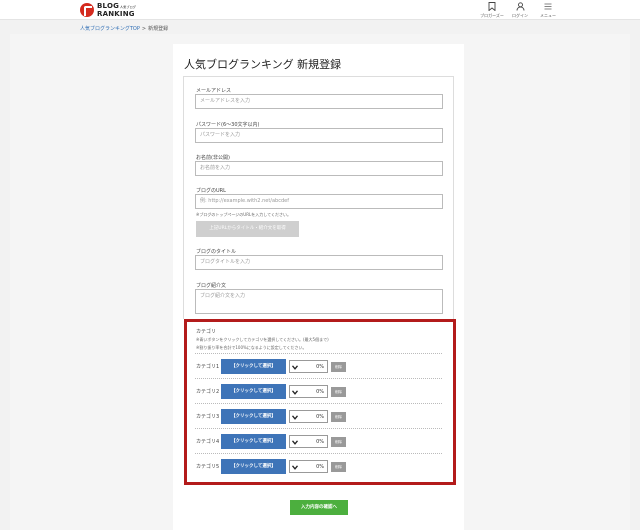  I want to click on logo-mark-icon, so click(87, 10).